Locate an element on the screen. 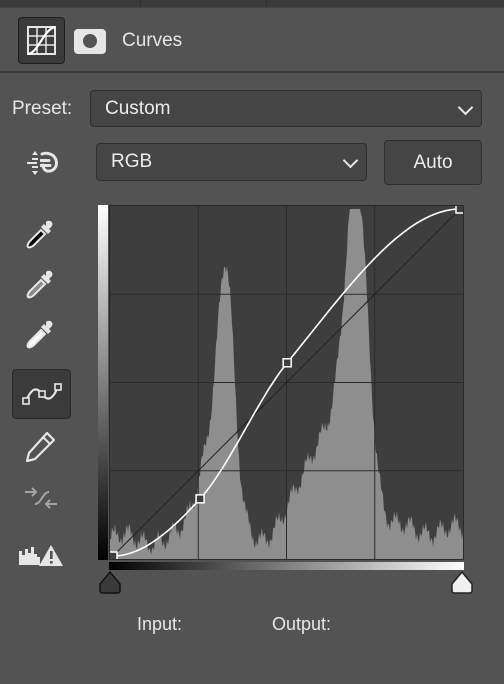 This screenshot has width=504, height=684. output-readout-label: Output: is located at coordinates (302, 624).